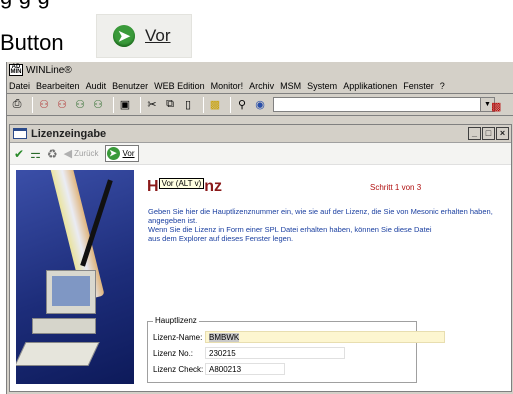 The width and height of the screenshot is (513, 394). Describe the element at coordinates (25, 5) in the screenshot. I see `cut-text: g g g` at that location.